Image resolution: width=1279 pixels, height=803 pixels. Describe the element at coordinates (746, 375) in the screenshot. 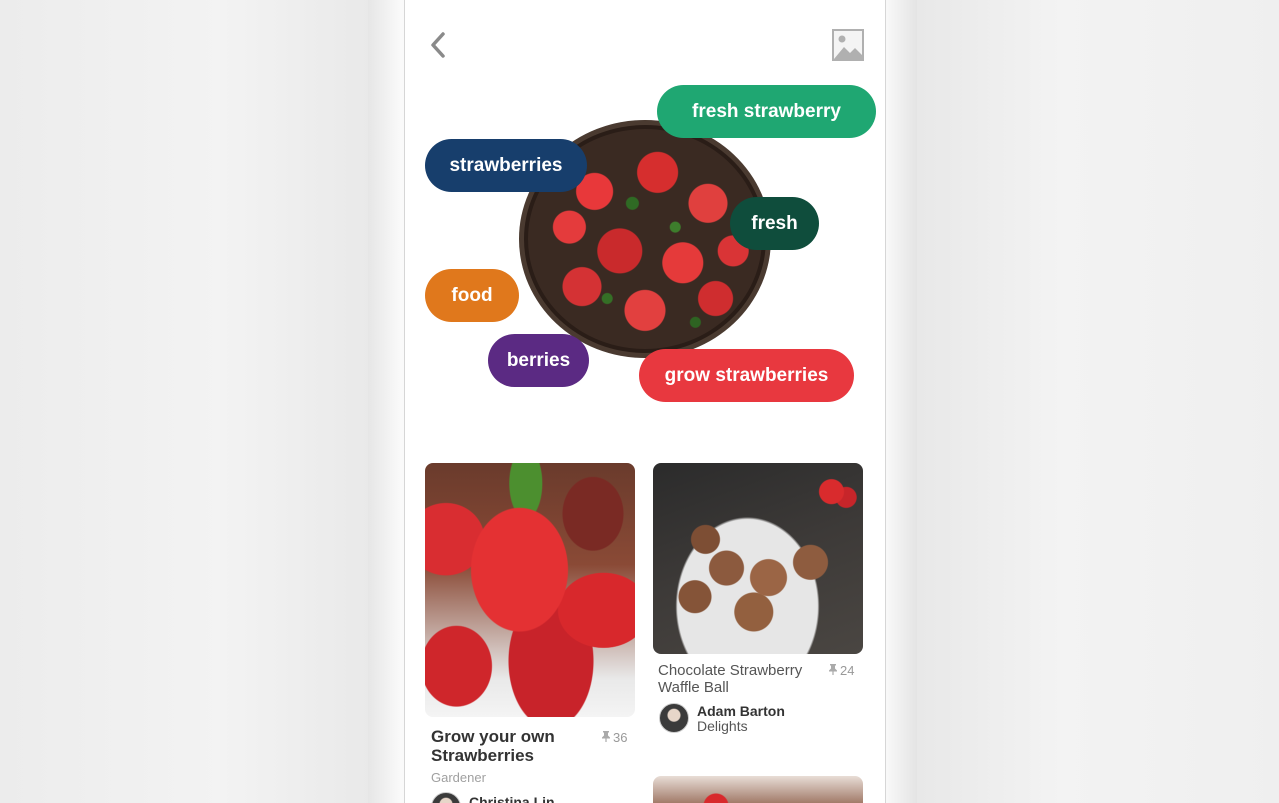

I see `tag-grow-strawberries: grow strawberries` at that location.